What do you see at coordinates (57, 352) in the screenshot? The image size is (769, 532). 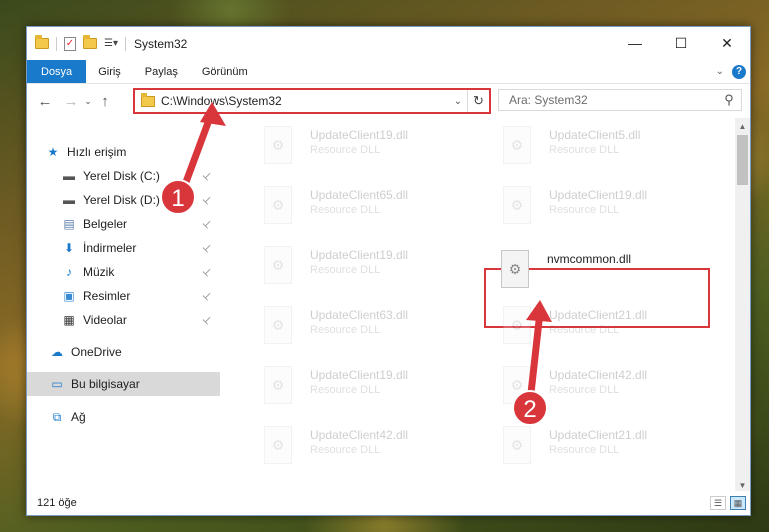 I see `cloud-icon: ☁` at bounding box center [57, 352].